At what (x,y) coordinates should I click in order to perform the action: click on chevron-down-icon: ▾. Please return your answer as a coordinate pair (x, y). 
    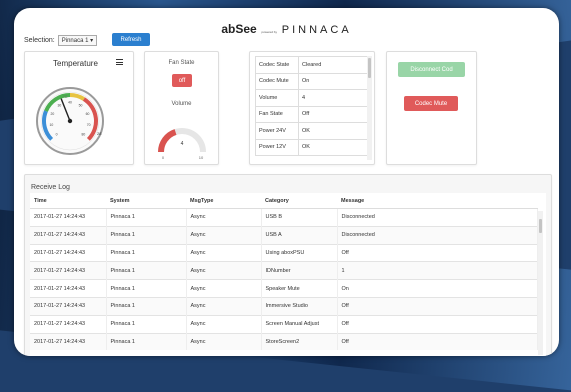
    Looking at the image, I should click on (92, 41).